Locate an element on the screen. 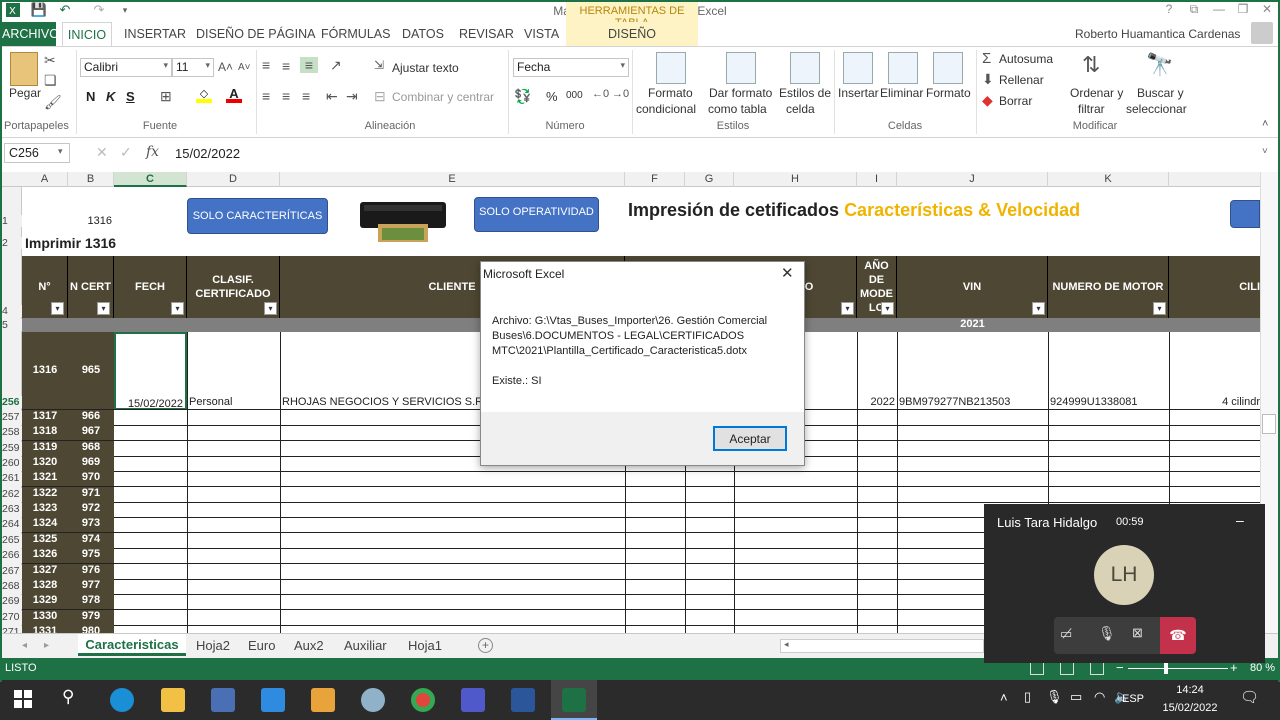  search-icon: ⚲ is located at coordinates (68, 697).